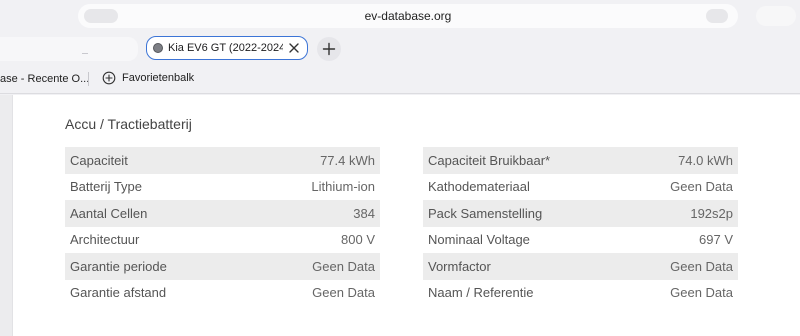  I want to click on spec-label: Naam / Referentie, so click(481, 293).